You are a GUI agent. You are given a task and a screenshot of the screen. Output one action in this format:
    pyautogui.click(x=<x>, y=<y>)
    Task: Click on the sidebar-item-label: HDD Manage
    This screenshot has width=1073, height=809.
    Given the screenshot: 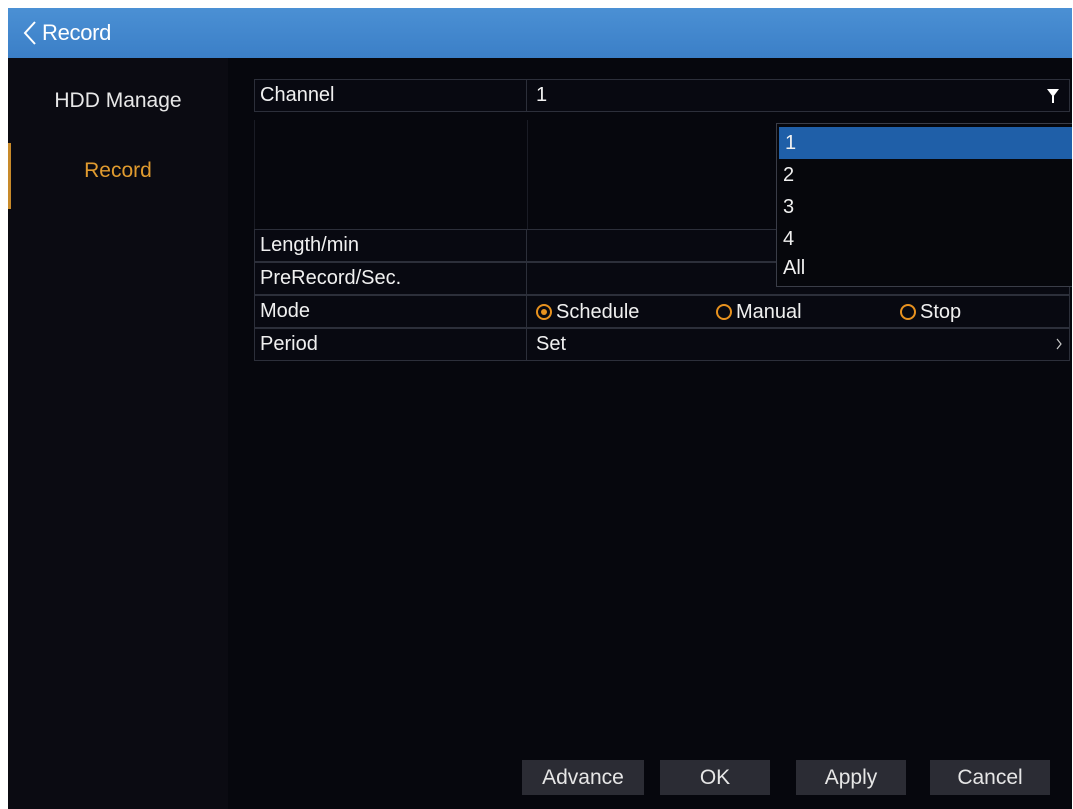 What is the action you would take?
    pyautogui.click(x=118, y=100)
    